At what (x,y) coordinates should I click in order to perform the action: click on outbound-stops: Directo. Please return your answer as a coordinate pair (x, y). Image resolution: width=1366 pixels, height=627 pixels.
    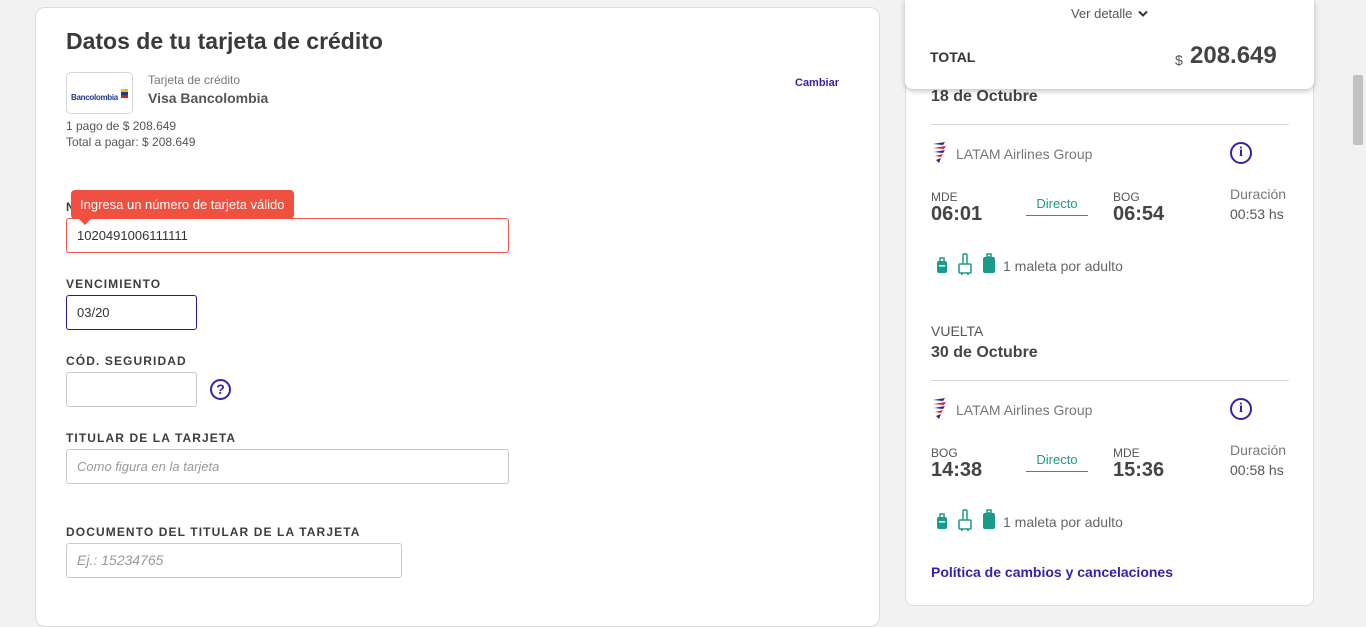
    Looking at the image, I should click on (1057, 206).